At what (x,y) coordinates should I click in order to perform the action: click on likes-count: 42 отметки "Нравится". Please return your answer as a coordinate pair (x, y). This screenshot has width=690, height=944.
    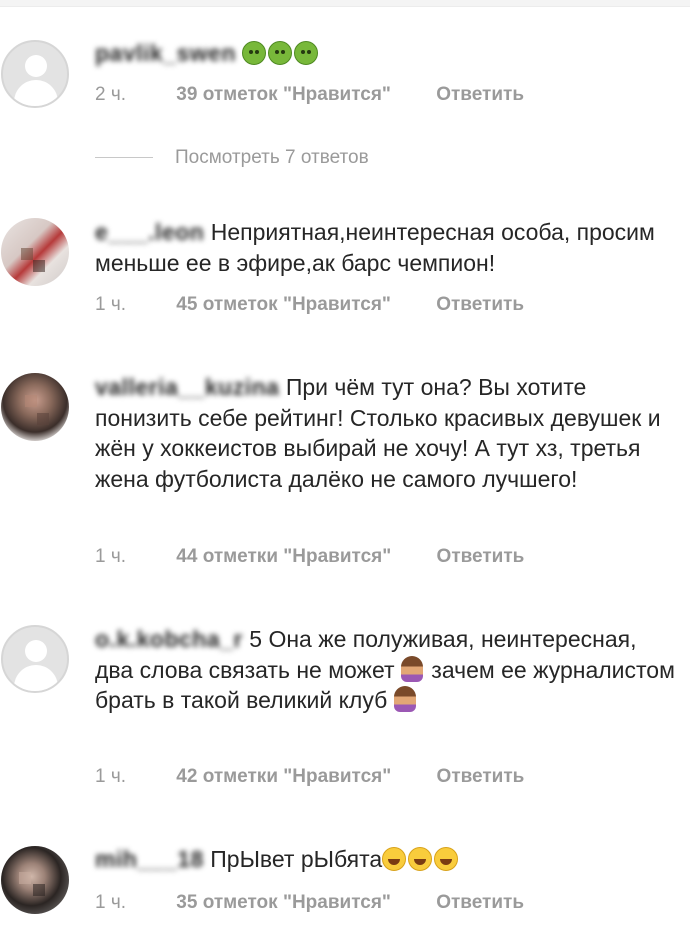
    Looking at the image, I should click on (283, 777).